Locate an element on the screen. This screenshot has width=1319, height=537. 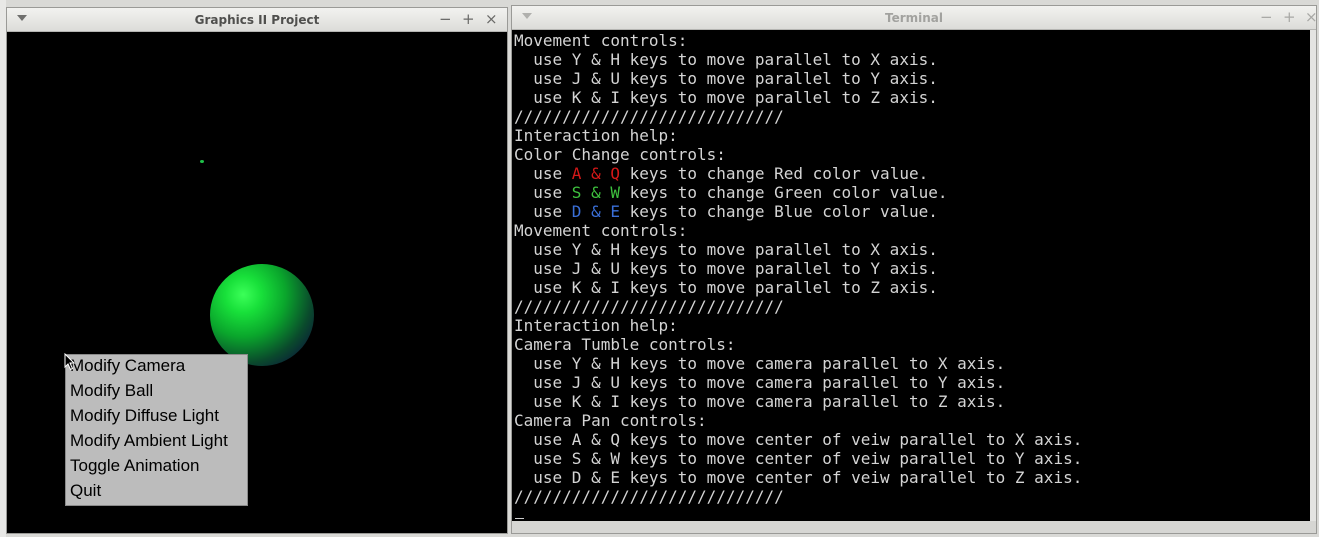
mouse-cursor-icon is located at coordinates (70, 362).